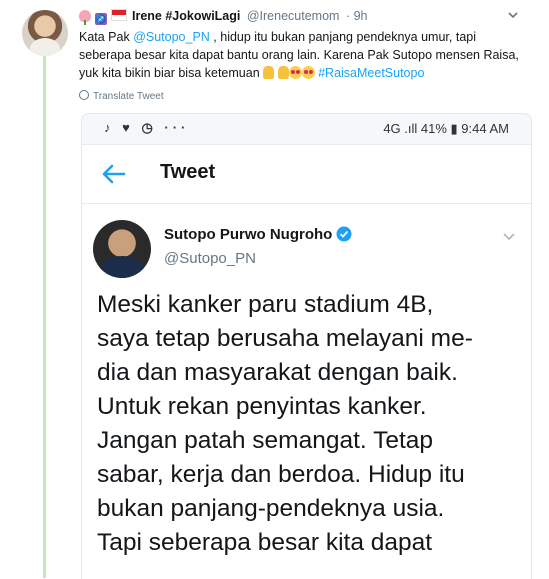  Describe the element at coordinates (44, 317) in the screenshot. I see `thread-line` at that location.